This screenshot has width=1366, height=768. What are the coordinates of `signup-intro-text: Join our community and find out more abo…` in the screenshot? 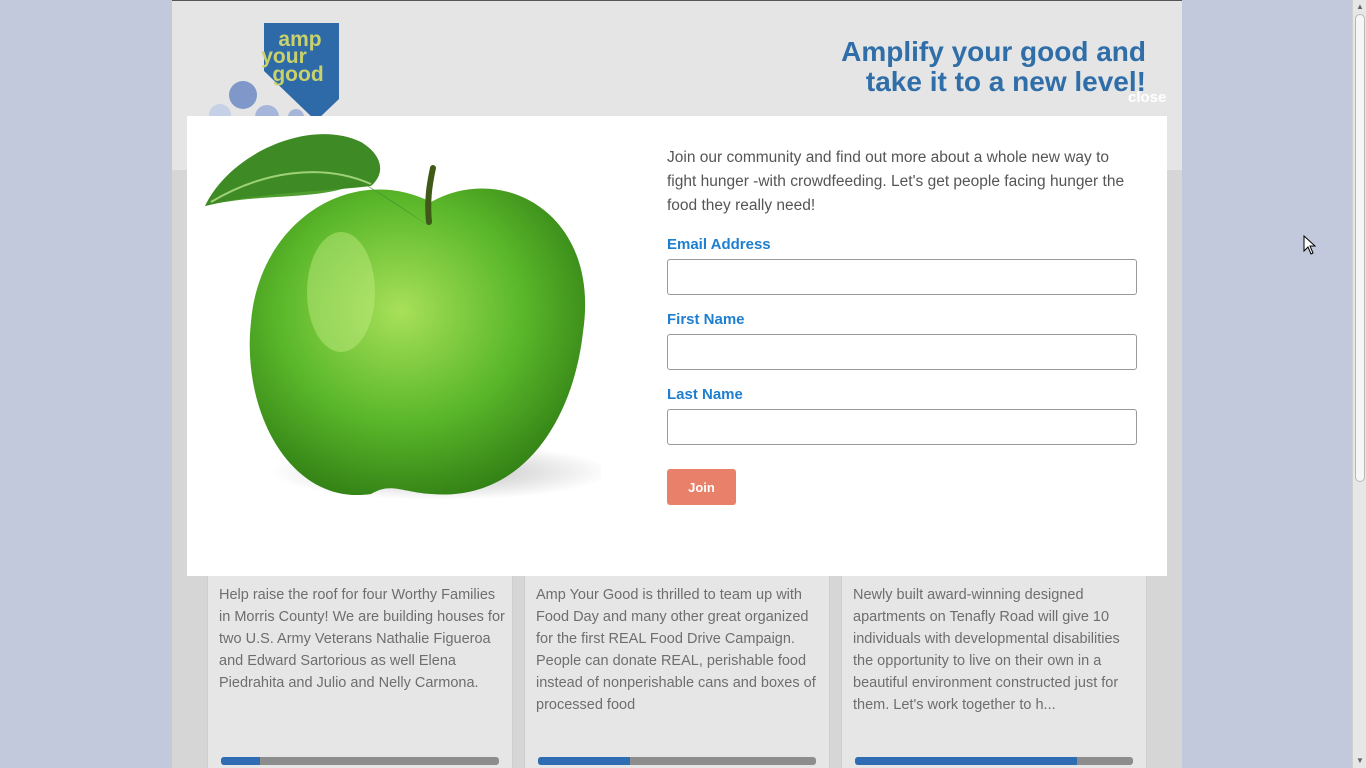 It's located at (896, 181).